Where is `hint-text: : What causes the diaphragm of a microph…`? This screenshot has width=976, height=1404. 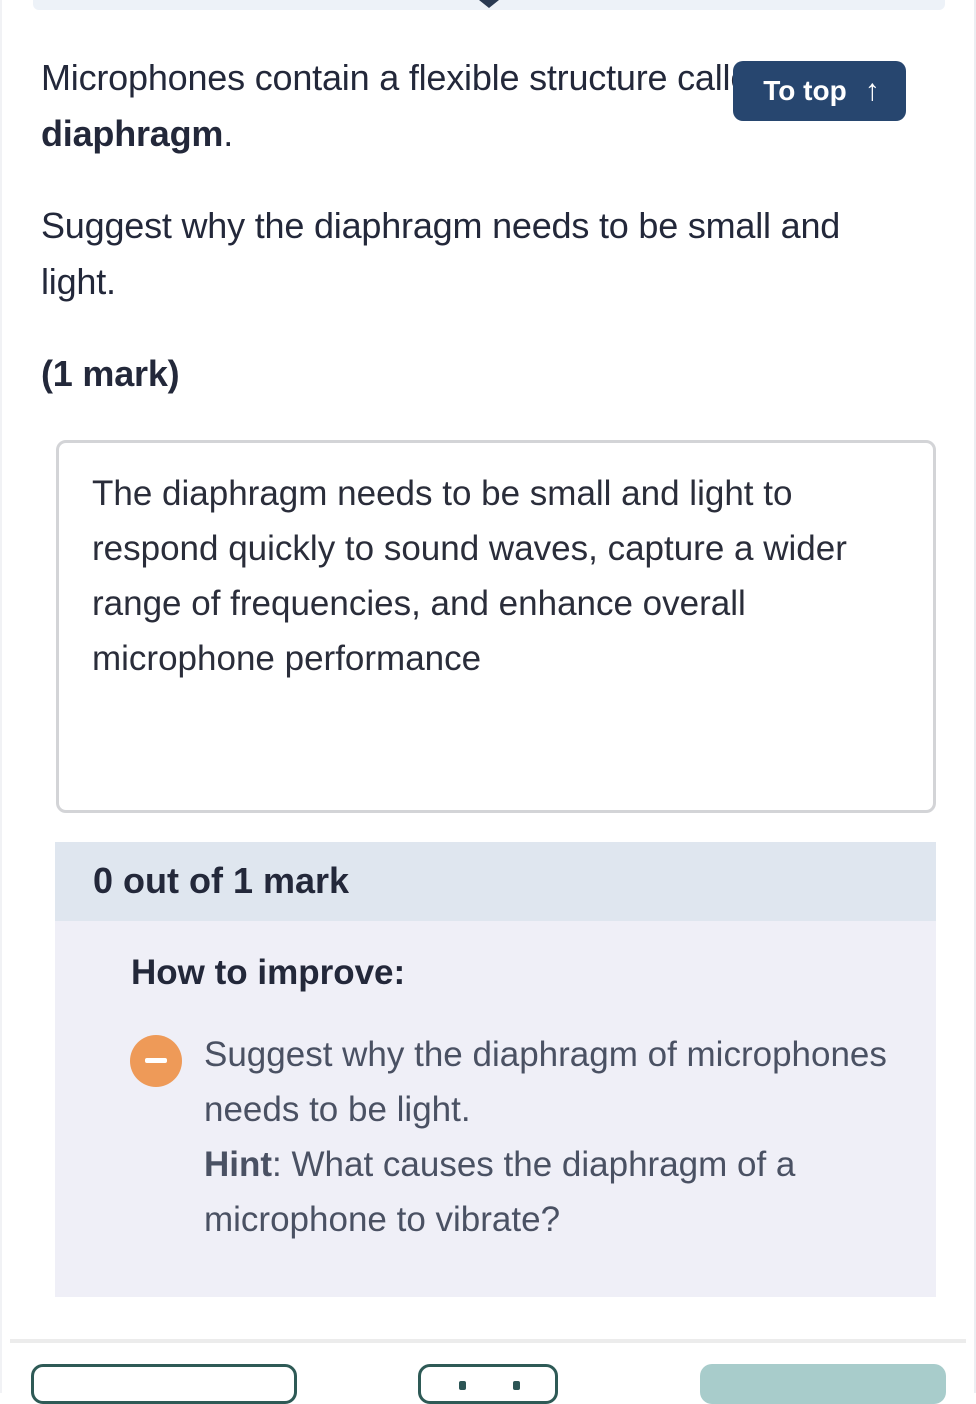
hint-text: : What causes the diaphragm of a microph… is located at coordinates (500, 1192).